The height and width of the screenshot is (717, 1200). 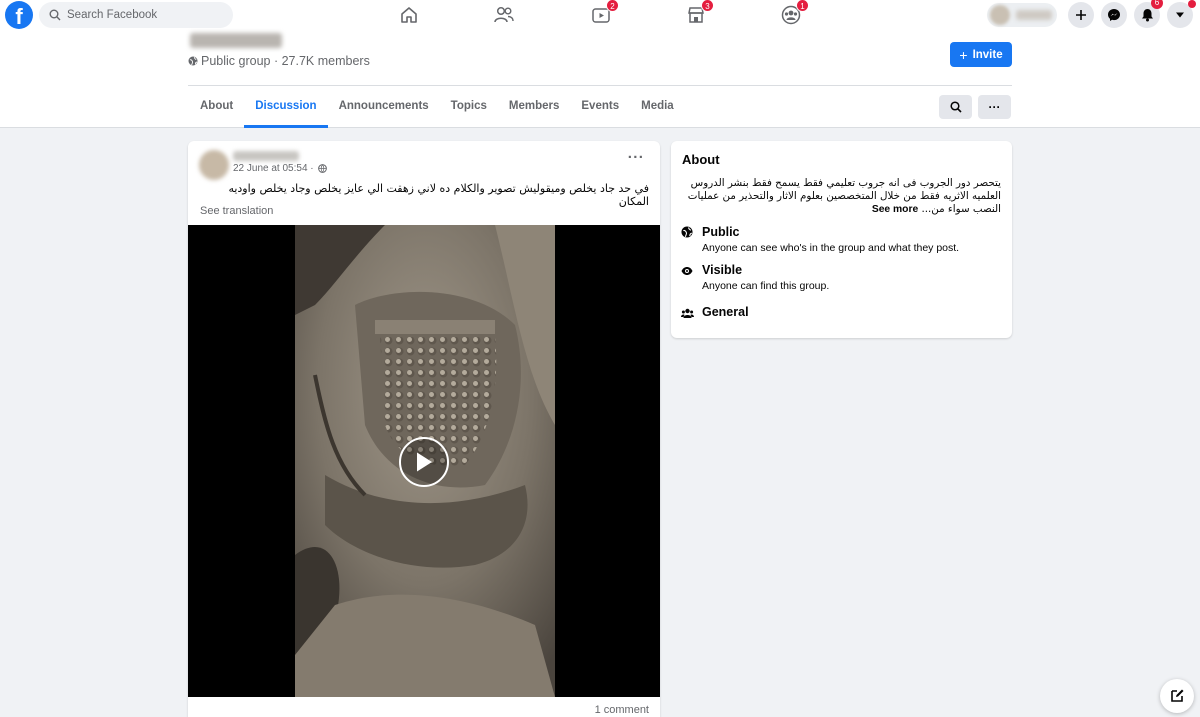 I want to click on top-navigation-bar: f 2 3 1 6, so click(x=600, y=15).